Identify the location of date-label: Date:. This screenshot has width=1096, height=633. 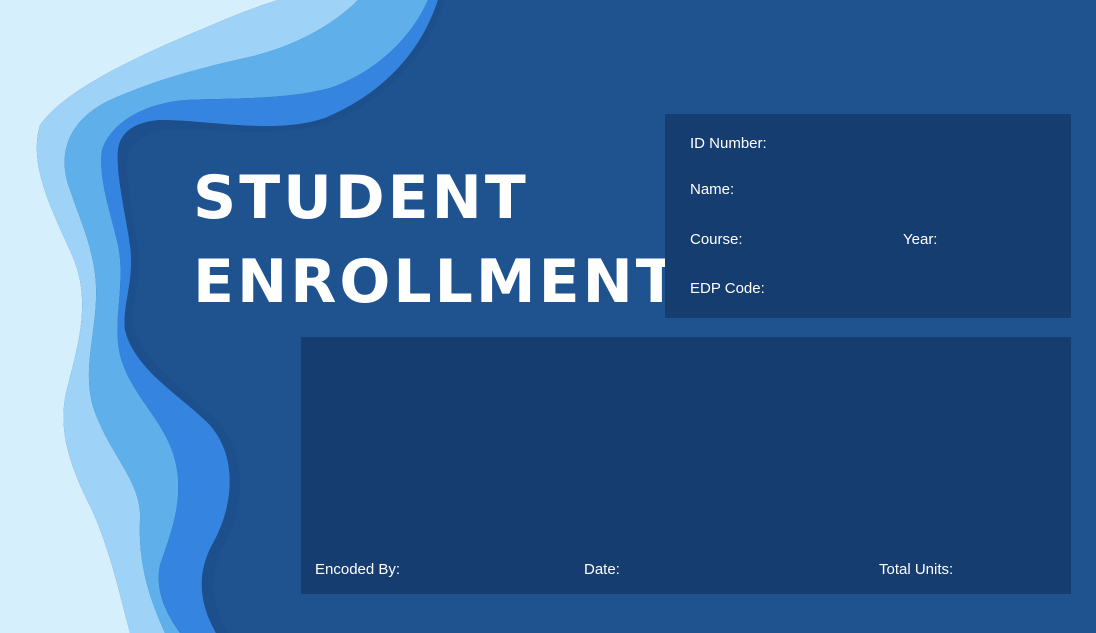
(602, 569).